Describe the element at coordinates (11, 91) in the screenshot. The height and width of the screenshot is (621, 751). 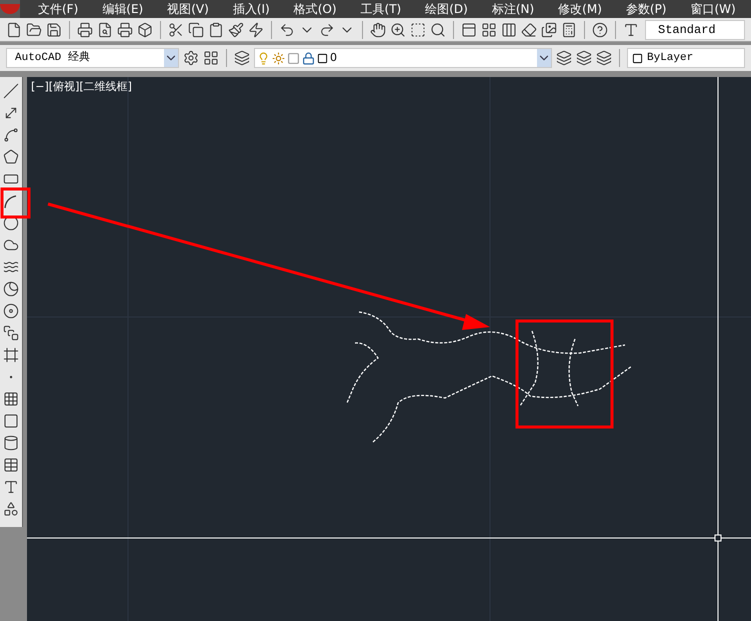
I see `line-icon` at that location.